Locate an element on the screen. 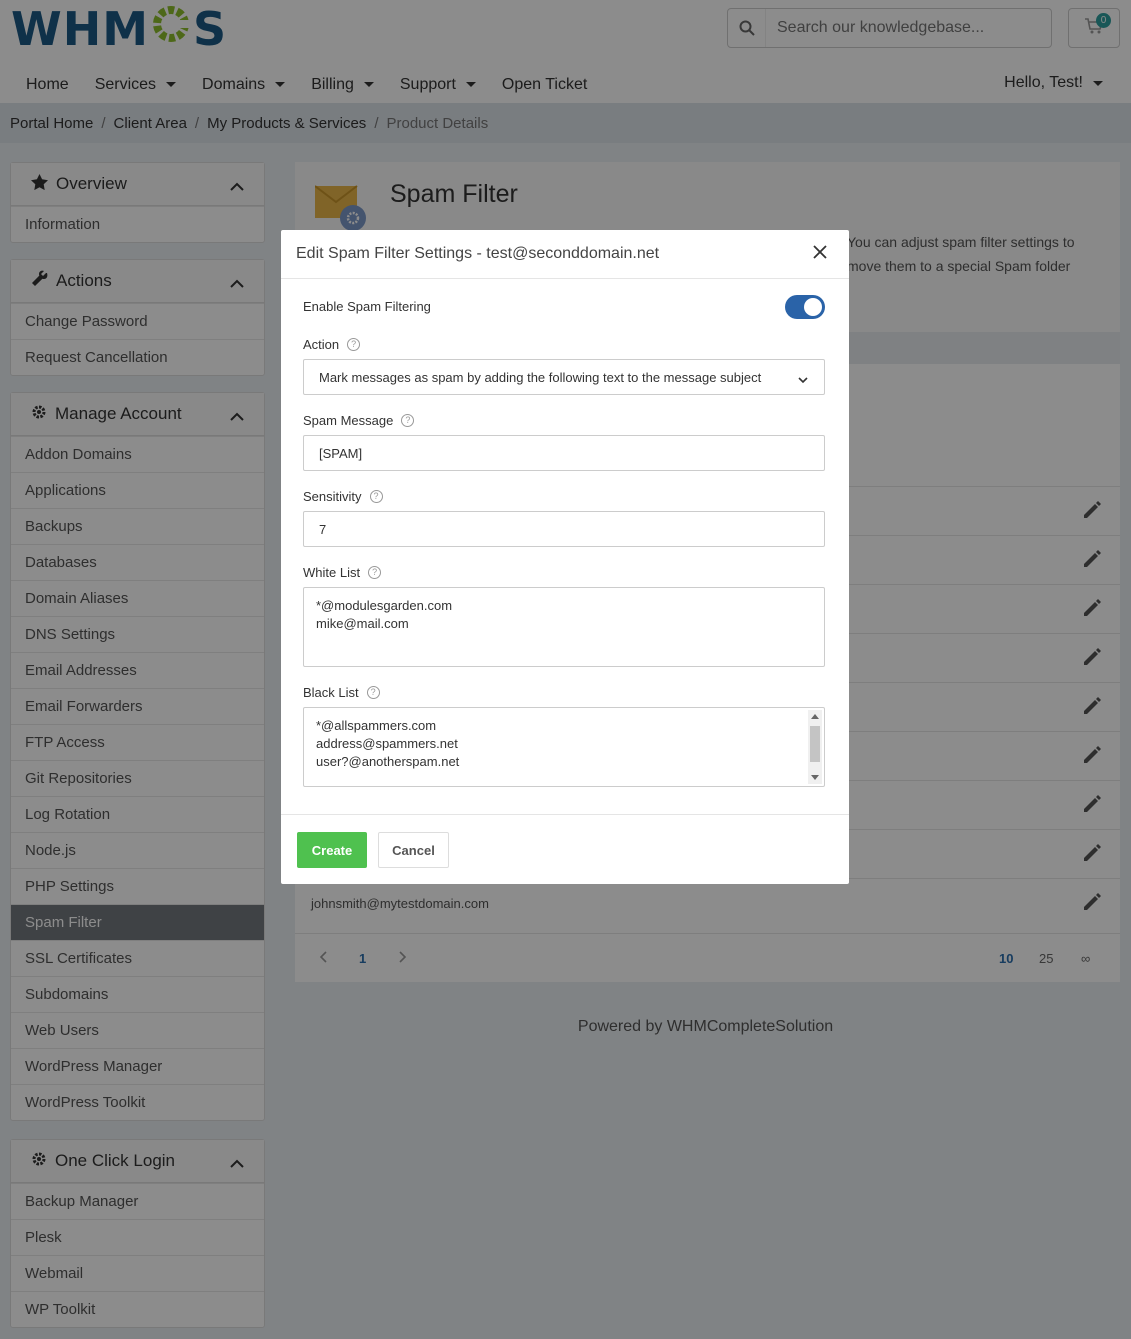  blacklist-entry: *@allspammers.com is located at coordinates (376, 725).